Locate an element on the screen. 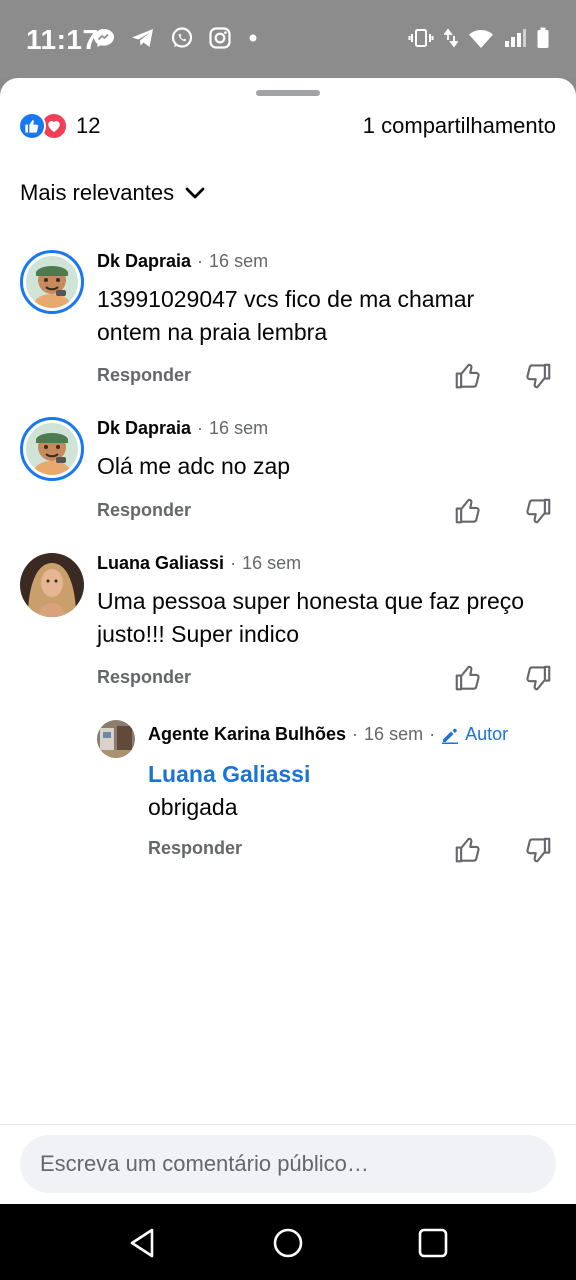  telegram-icon is located at coordinates (142, 38).